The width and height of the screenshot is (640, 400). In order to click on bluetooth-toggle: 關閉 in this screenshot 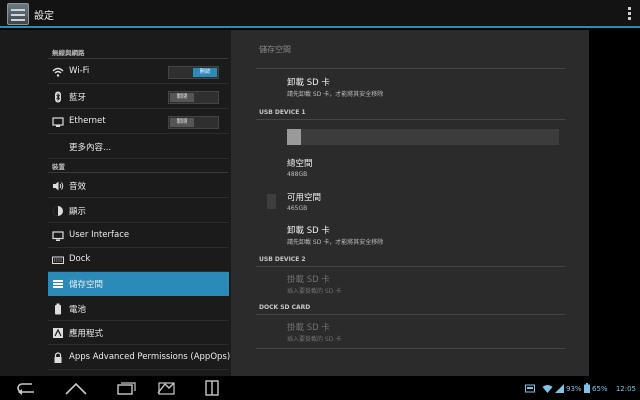, I will do `click(193, 97)`.